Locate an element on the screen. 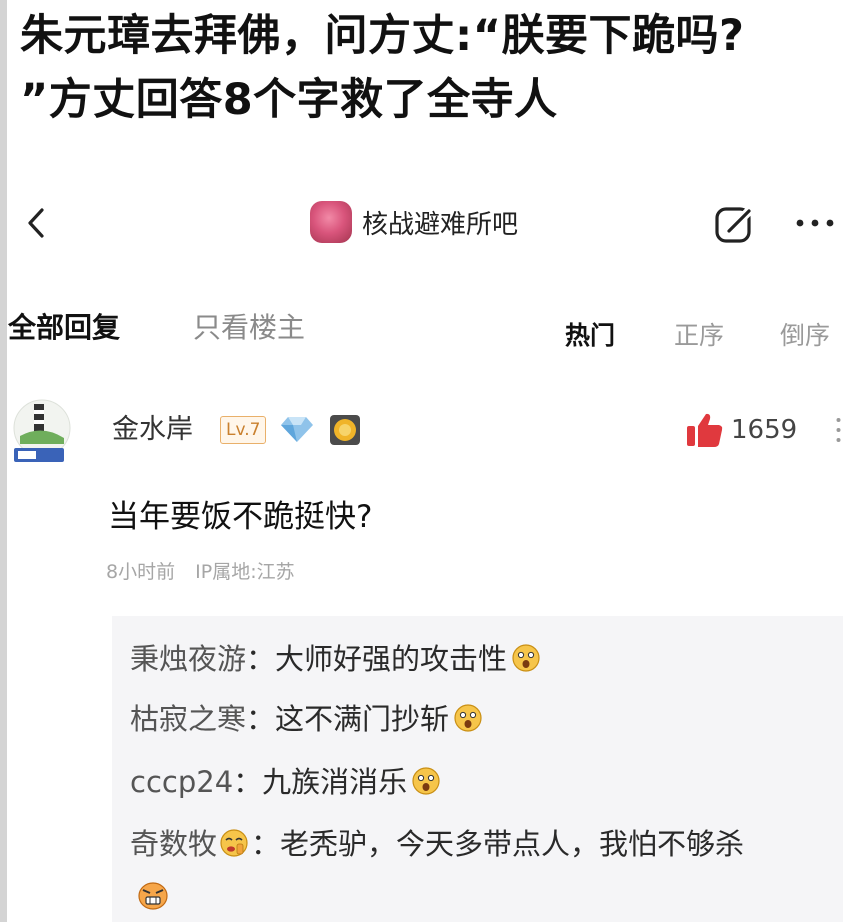  more-icon is located at coordinates (815, 223).